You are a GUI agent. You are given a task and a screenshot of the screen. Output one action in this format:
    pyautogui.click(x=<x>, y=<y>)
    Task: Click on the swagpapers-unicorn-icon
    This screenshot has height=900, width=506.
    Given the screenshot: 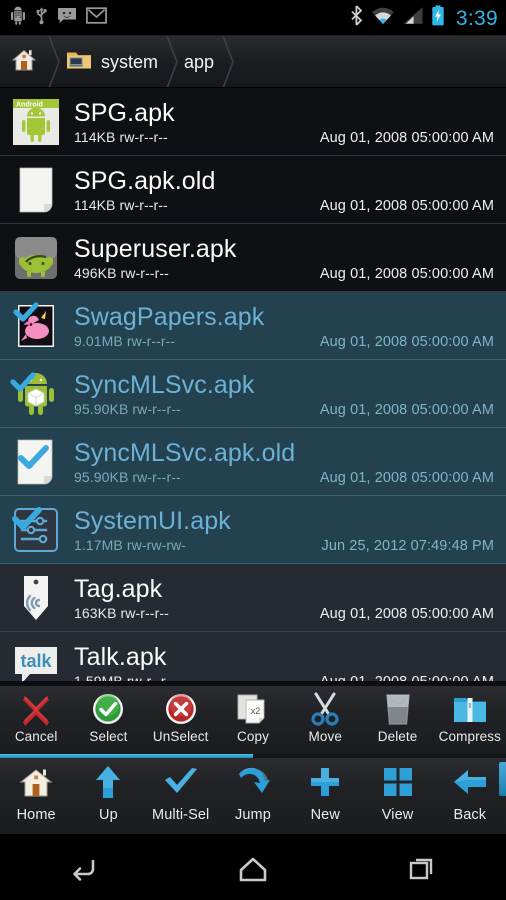 What is the action you would take?
    pyautogui.click(x=36, y=326)
    